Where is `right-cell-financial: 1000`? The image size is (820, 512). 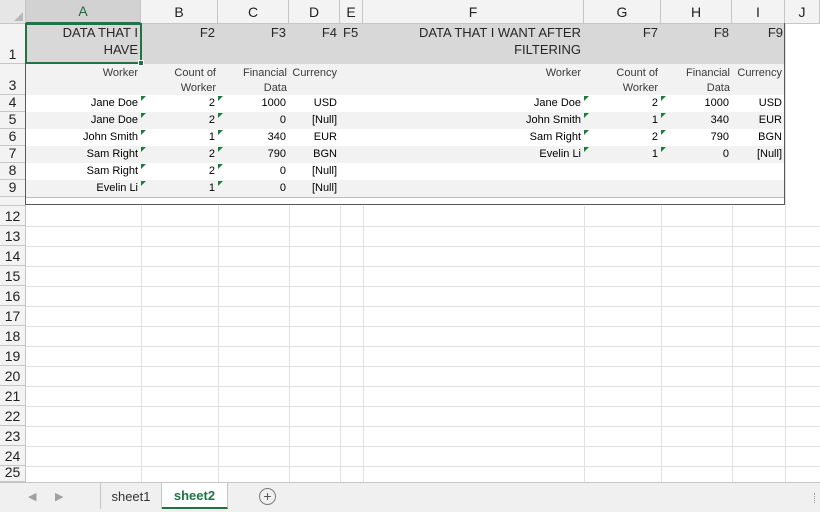
right-cell-financial: 1000 is located at coordinates (696, 103).